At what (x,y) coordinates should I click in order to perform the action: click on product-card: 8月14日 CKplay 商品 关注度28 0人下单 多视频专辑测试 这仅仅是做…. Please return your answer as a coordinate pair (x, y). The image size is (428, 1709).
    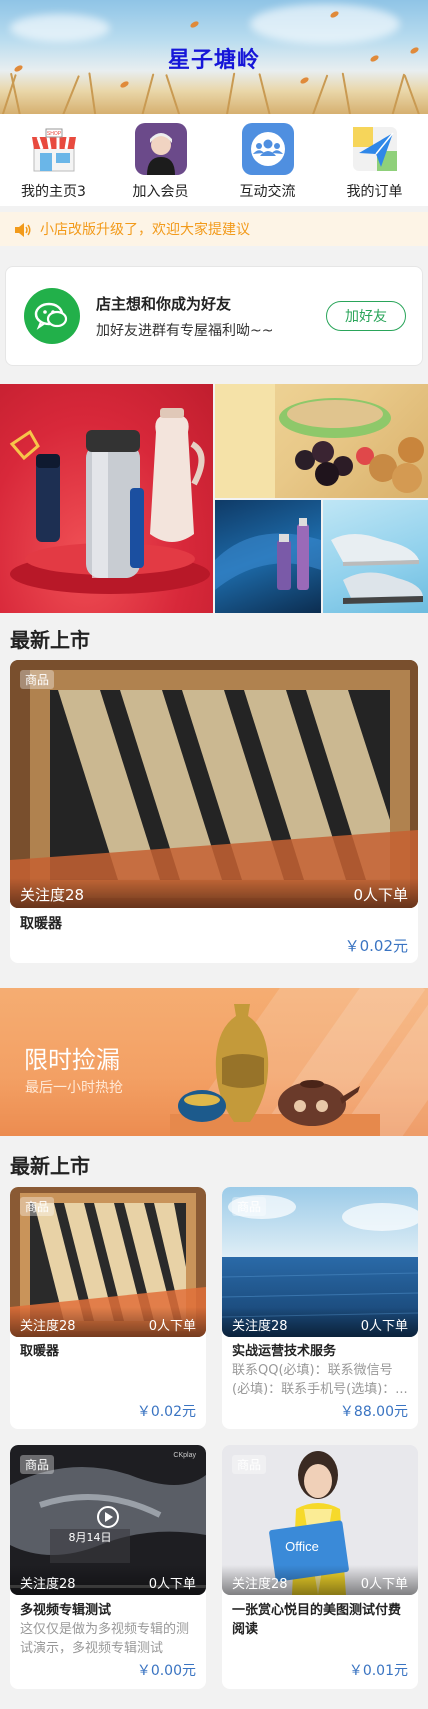
    Looking at the image, I should click on (108, 1567).